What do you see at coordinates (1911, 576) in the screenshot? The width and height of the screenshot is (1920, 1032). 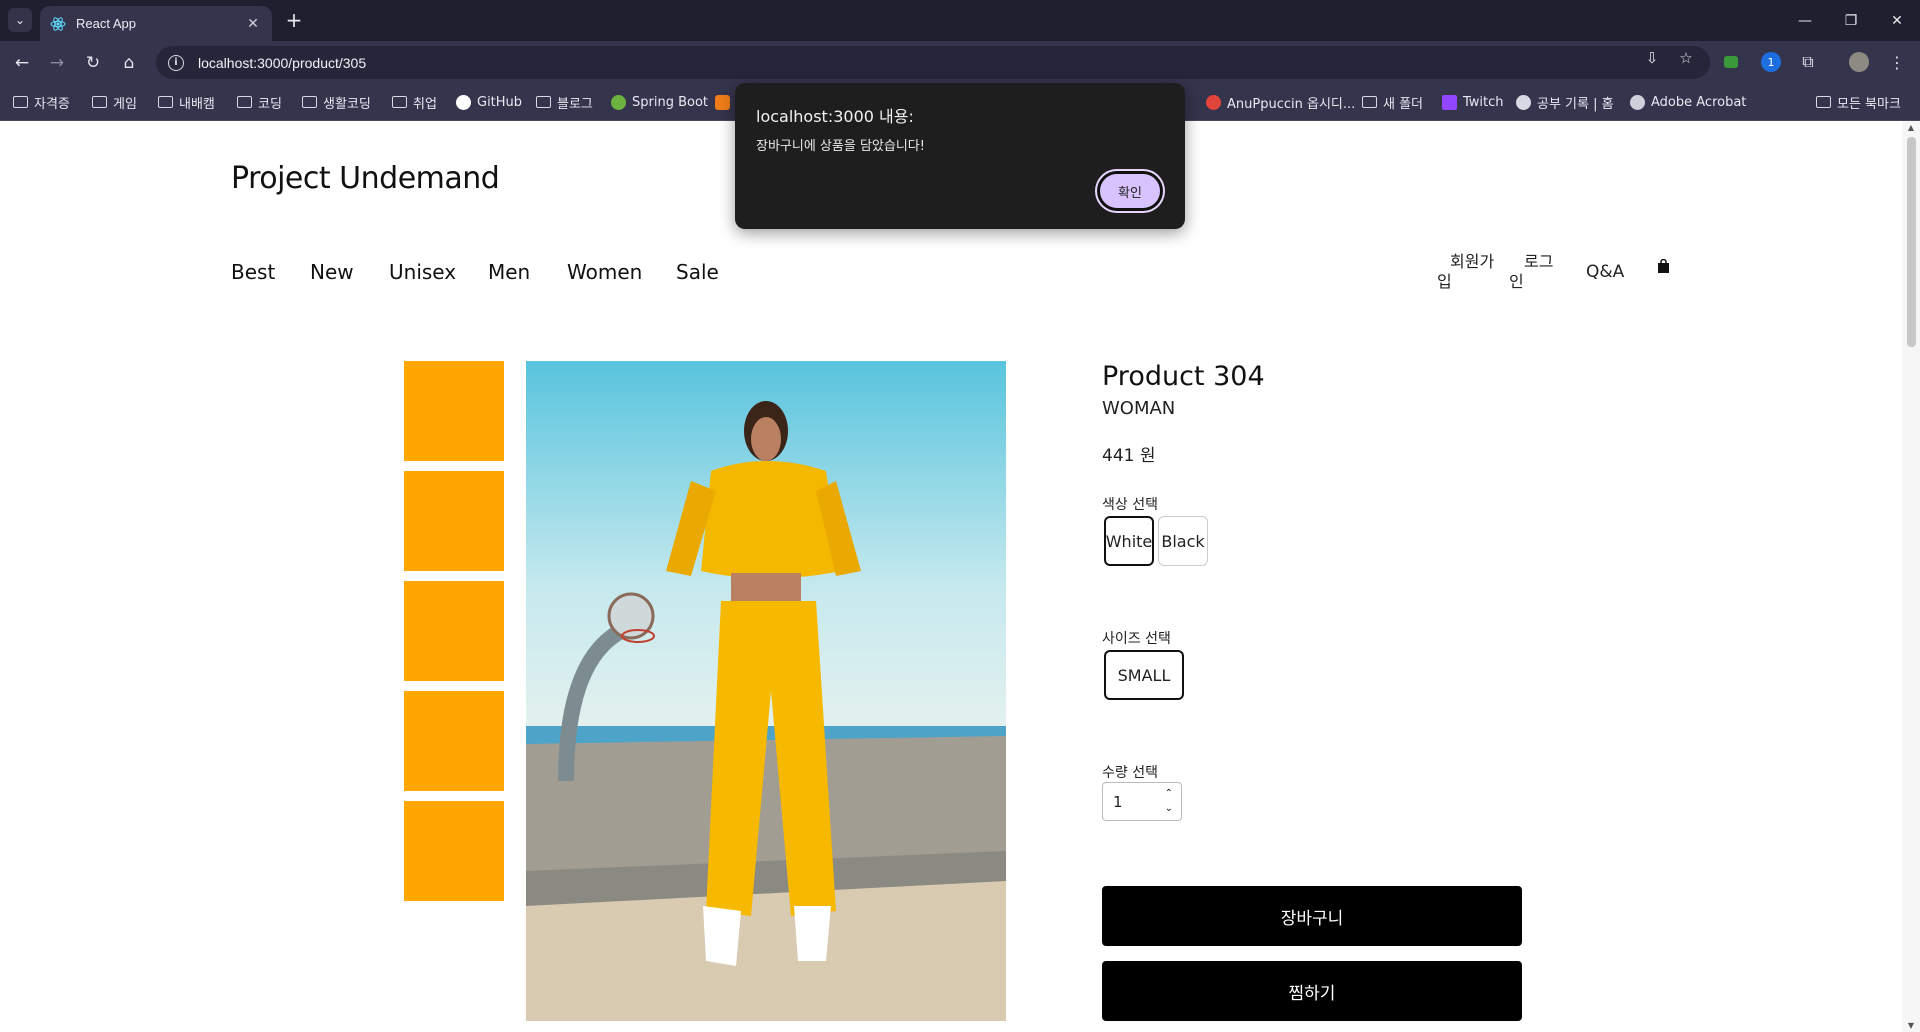 I see `page-scrollbar: ▲ ▼` at bounding box center [1911, 576].